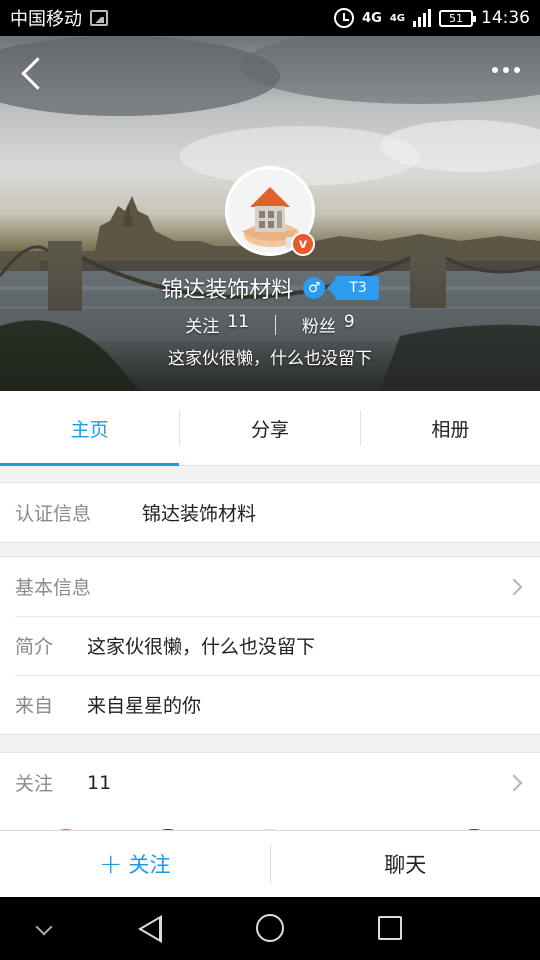  I want to click on profile-tabs: 主页 分享 相册, so click(270, 428).